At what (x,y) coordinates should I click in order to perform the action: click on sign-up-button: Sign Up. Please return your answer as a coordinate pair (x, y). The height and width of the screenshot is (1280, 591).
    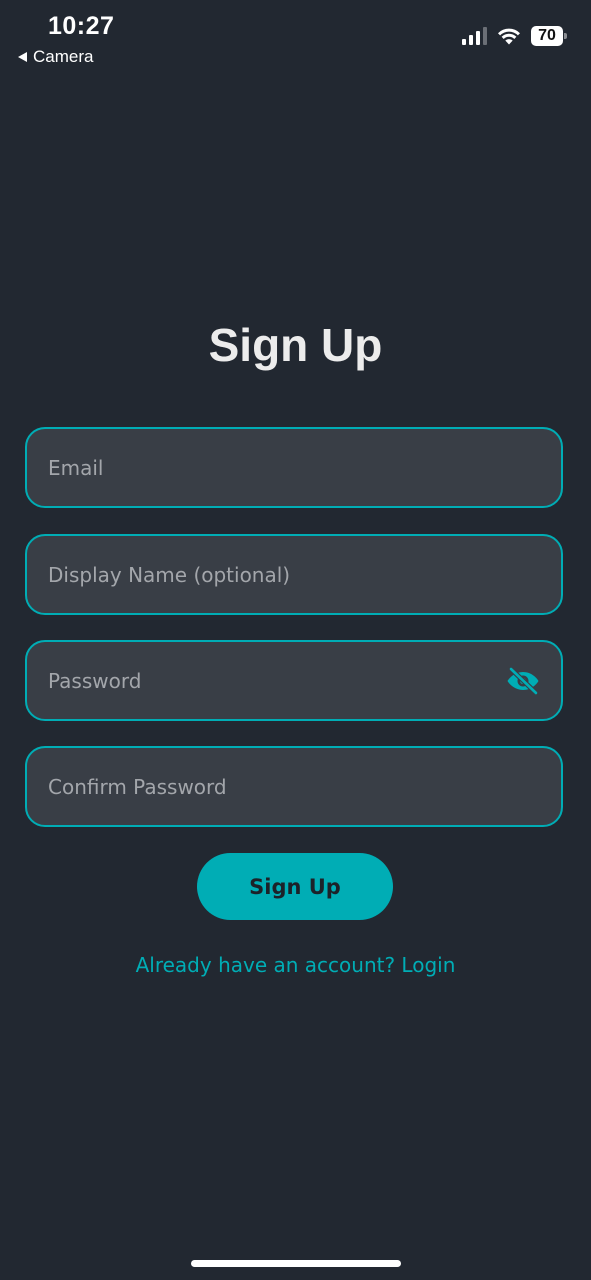
    Looking at the image, I should click on (295, 886).